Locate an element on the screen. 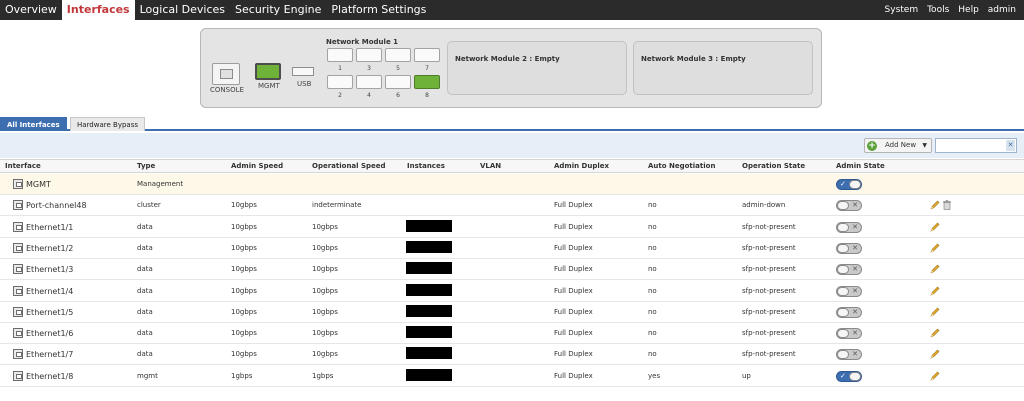 This screenshot has height=401, width=1024. search-box: ✕ is located at coordinates (976, 145).